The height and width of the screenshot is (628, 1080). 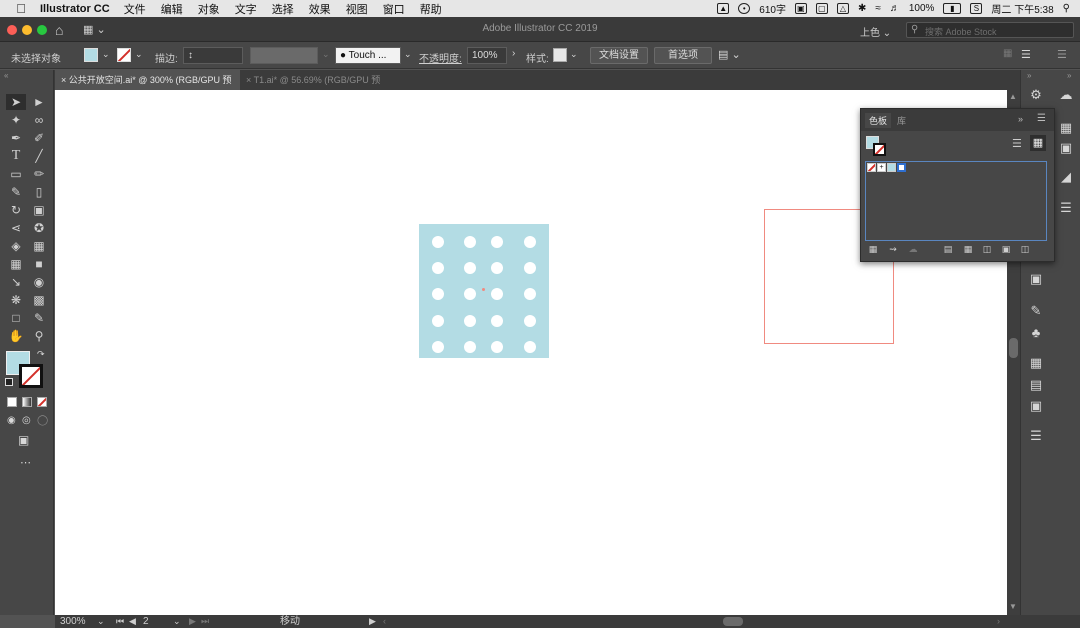 What do you see at coordinates (1069, 75) in the screenshot?
I see `expand-panels-icon: »` at bounding box center [1069, 75].